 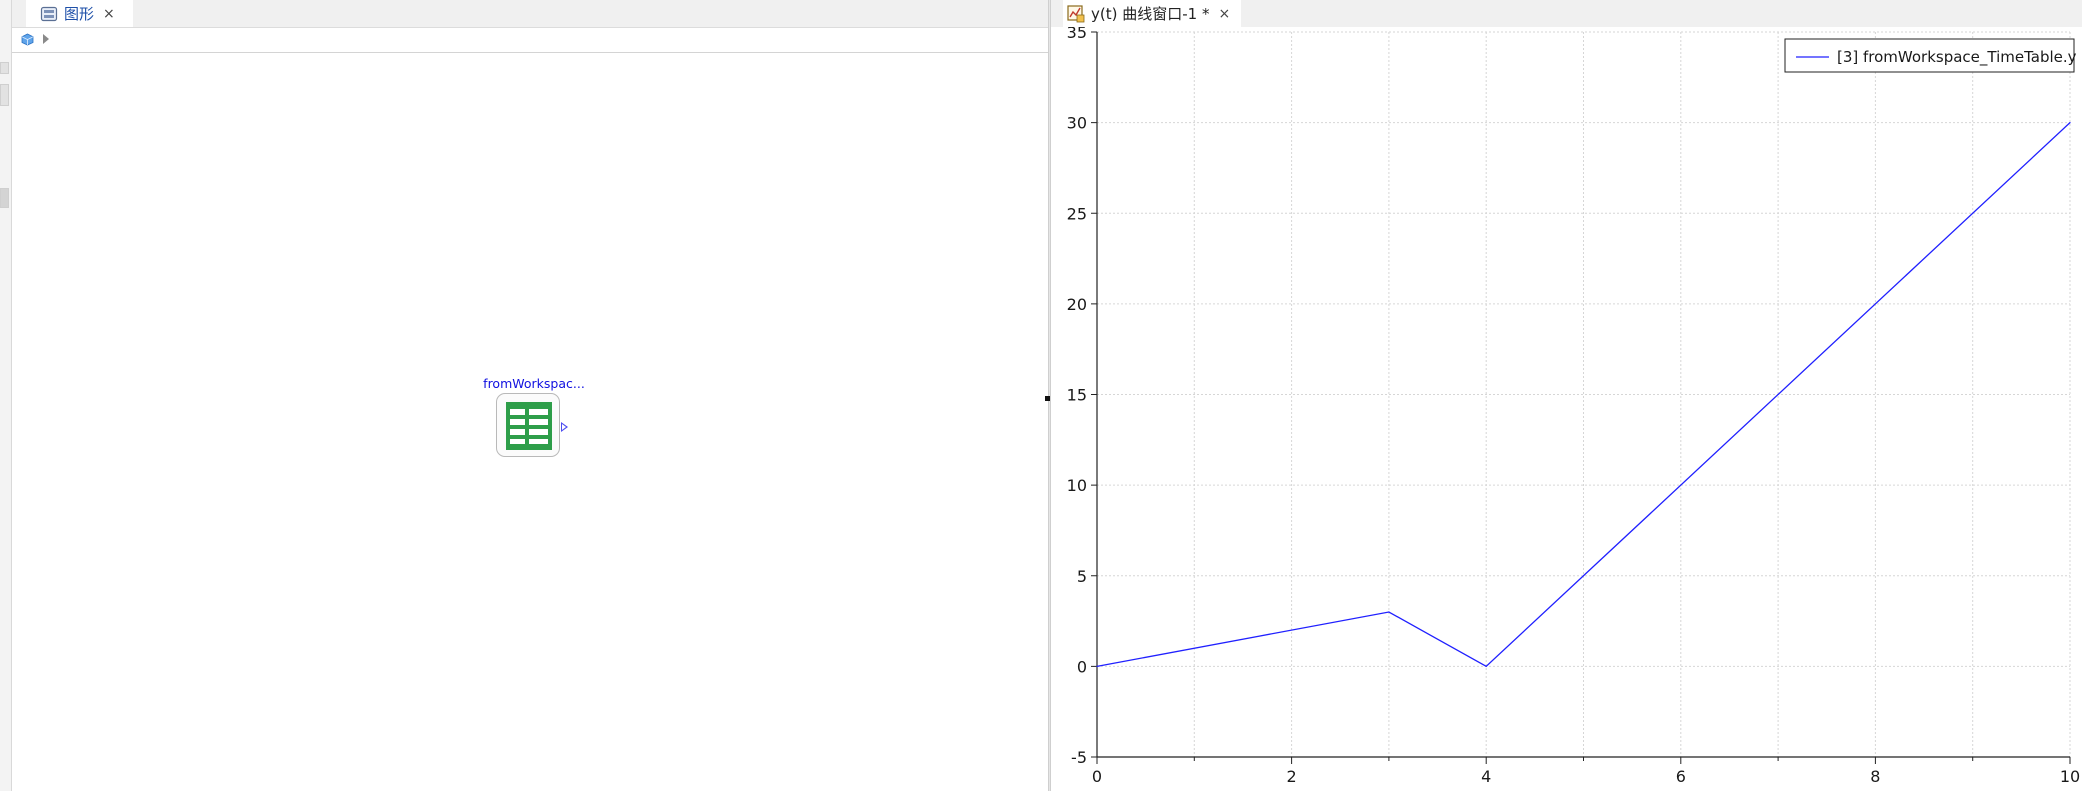 What do you see at coordinates (1047, 398) in the screenshot?
I see `splitter-grip` at bounding box center [1047, 398].